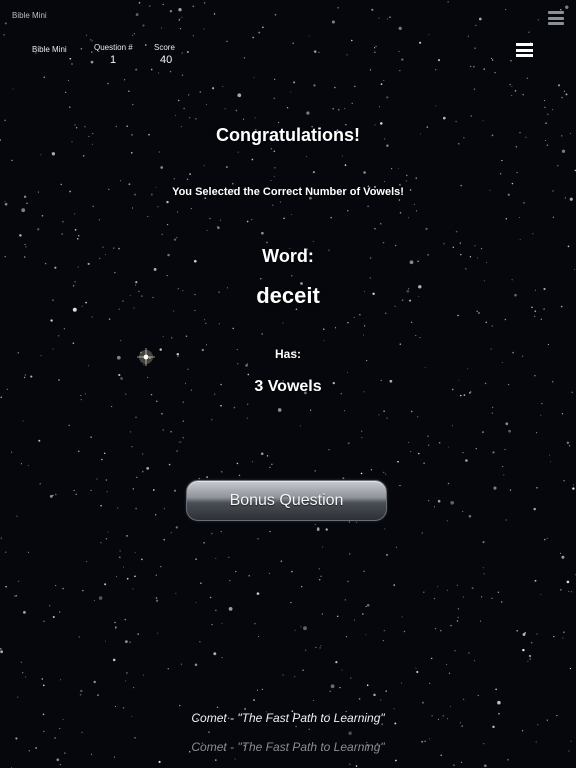  Describe the element at coordinates (524, 50) in the screenshot. I see `hamburger-menu-icon` at that location.